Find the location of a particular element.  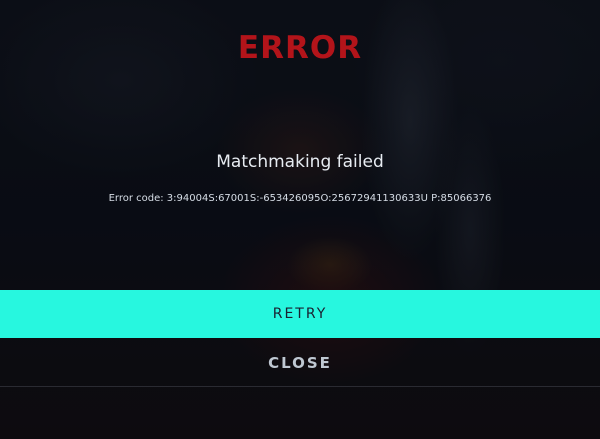

retry-button: RETRY is located at coordinates (300, 314).